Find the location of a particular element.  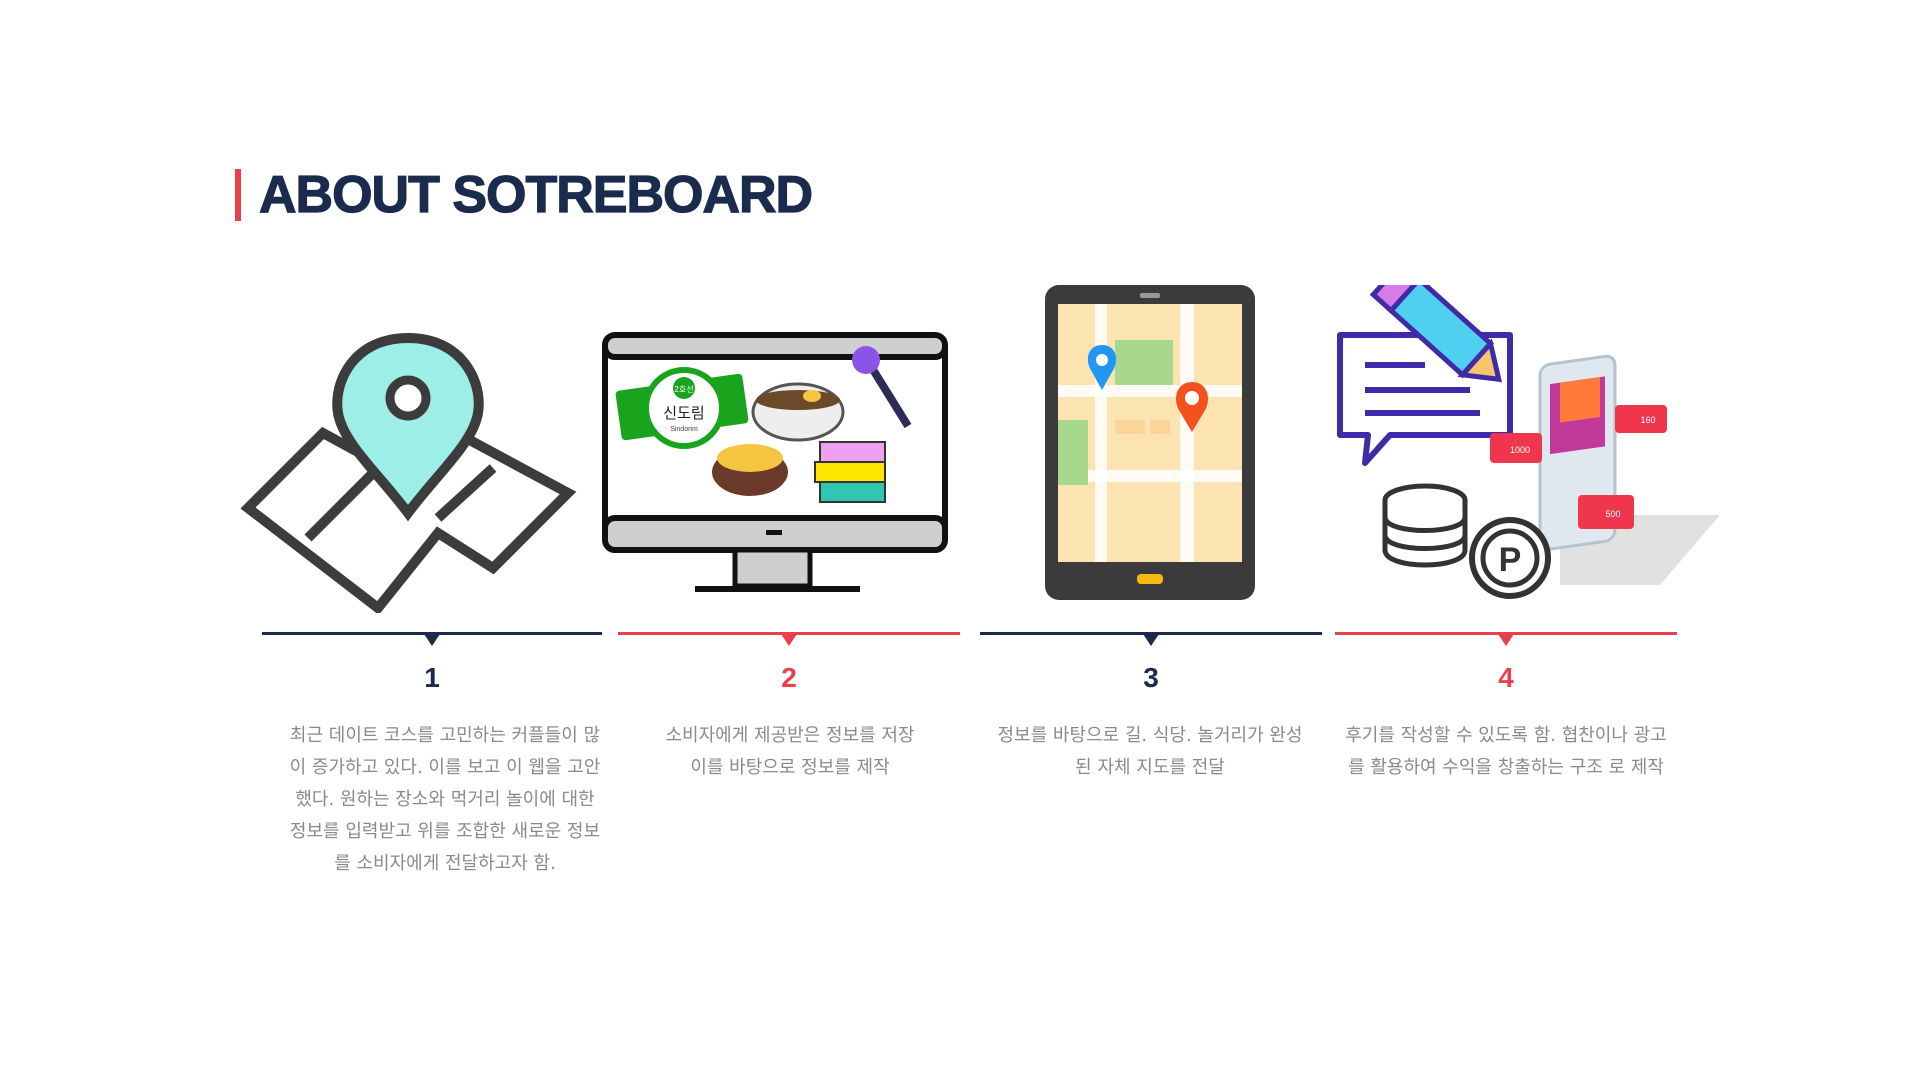

step-number-3: 3 is located at coordinates (1151, 677).